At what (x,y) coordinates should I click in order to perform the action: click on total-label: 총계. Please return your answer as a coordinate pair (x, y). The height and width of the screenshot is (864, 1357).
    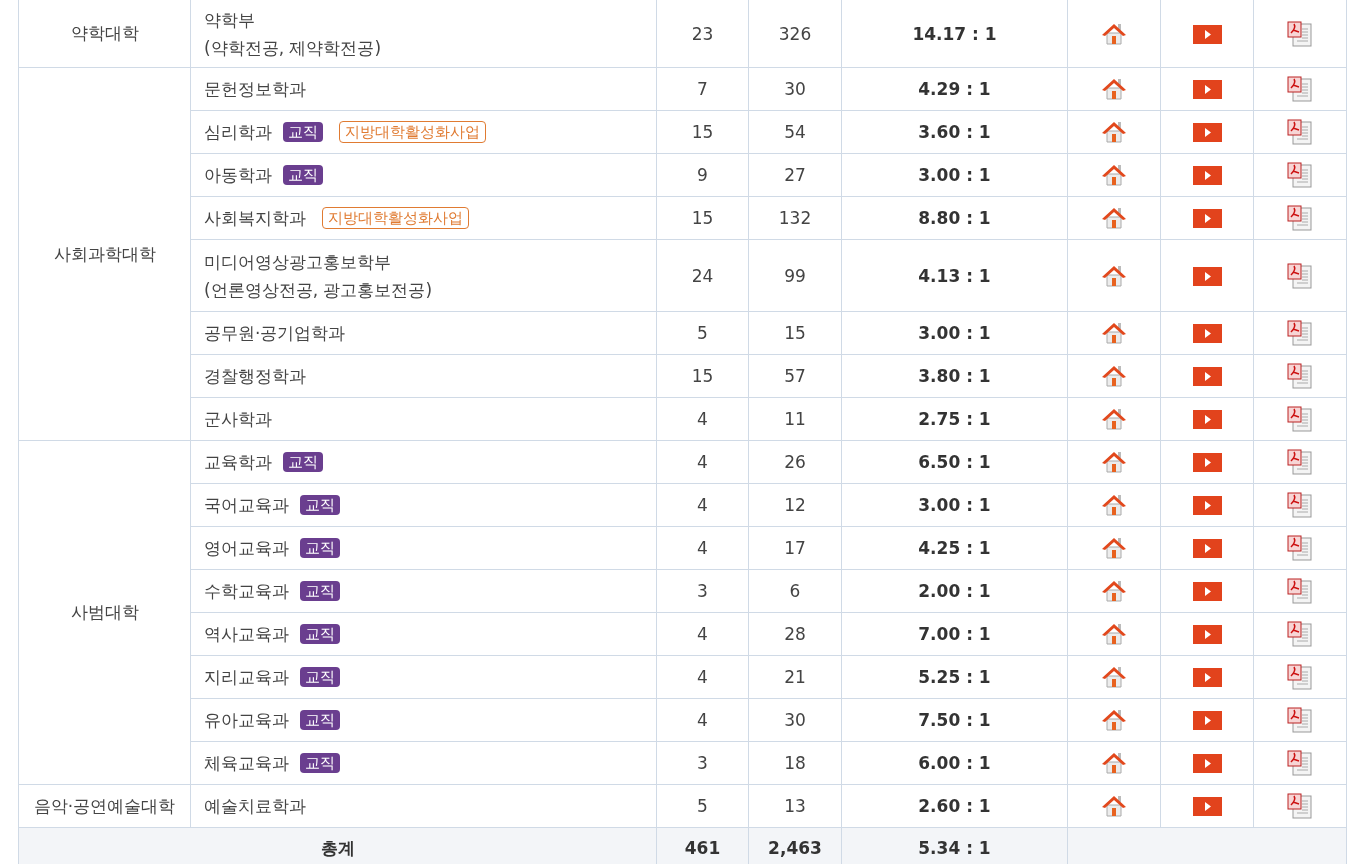
    Looking at the image, I should click on (337, 845).